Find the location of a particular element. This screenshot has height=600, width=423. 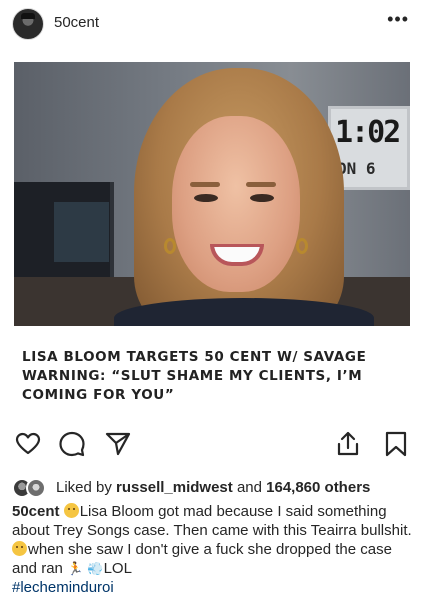

running-emoji-icon: 🏃 is located at coordinates (75, 568).